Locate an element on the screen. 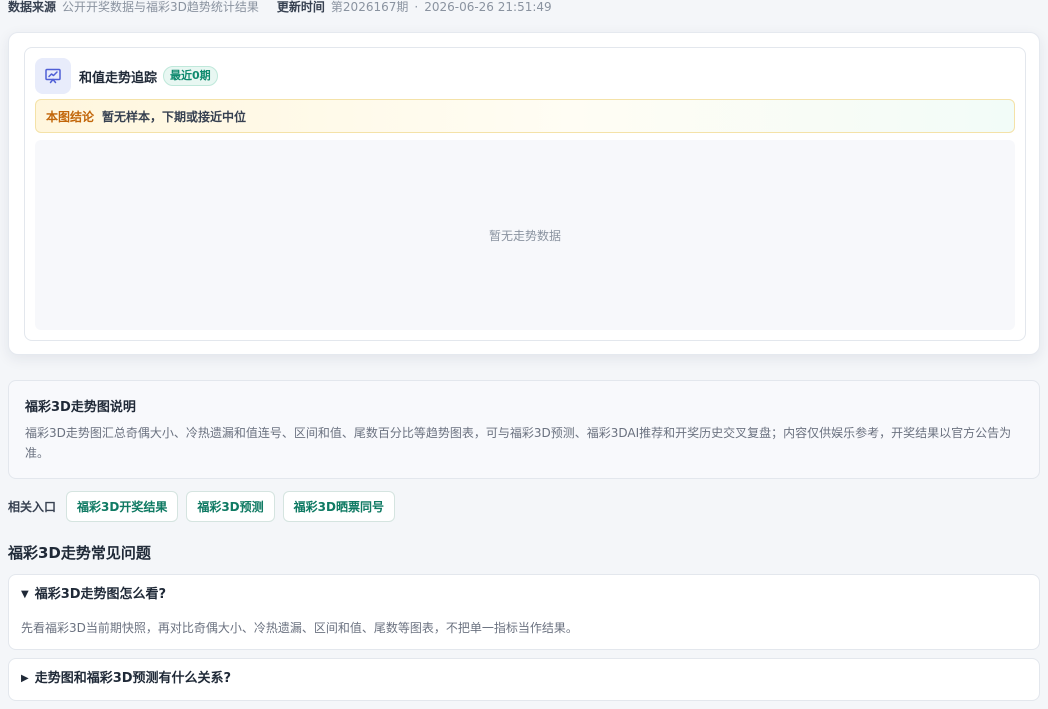 Image resolution: width=1048 pixels, height=709 pixels. related-links-label: 相关入口 is located at coordinates (32, 507).